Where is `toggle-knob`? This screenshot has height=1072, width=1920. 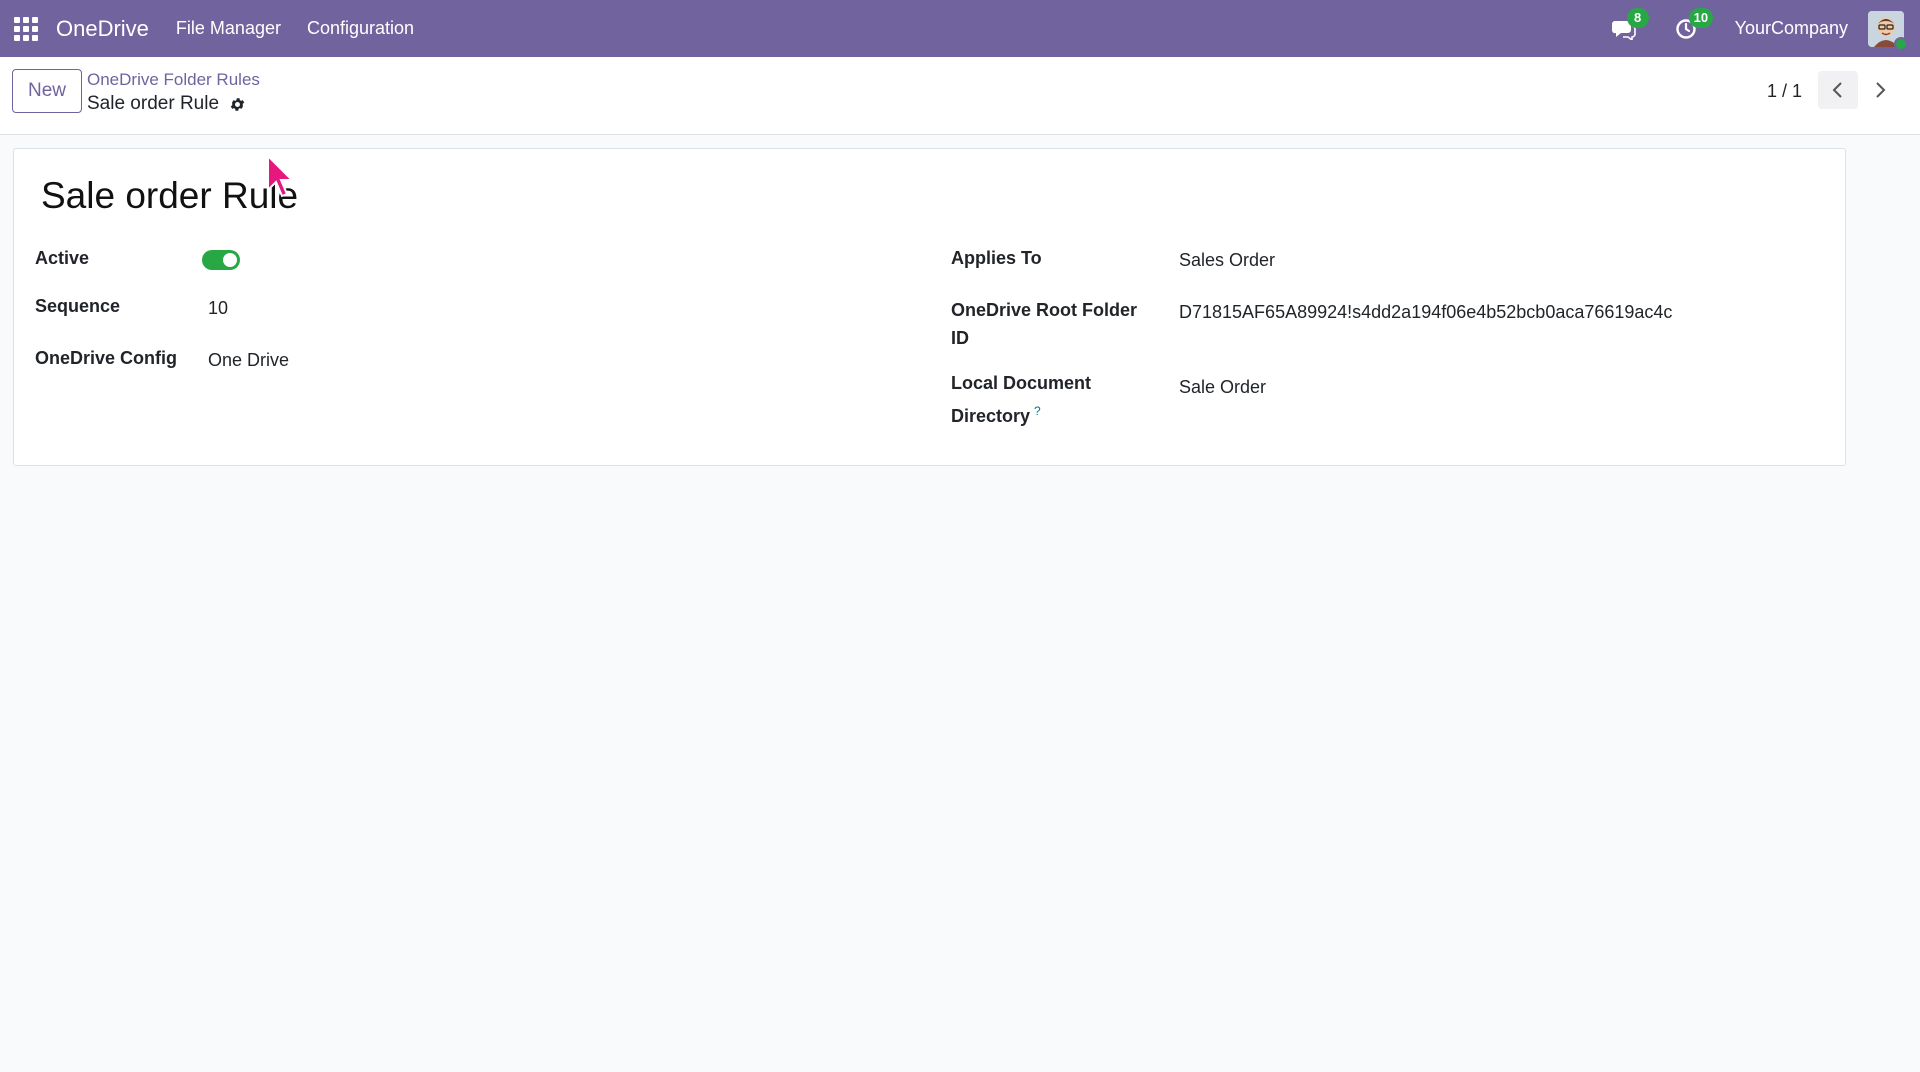
toggle-knob is located at coordinates (230, 260).